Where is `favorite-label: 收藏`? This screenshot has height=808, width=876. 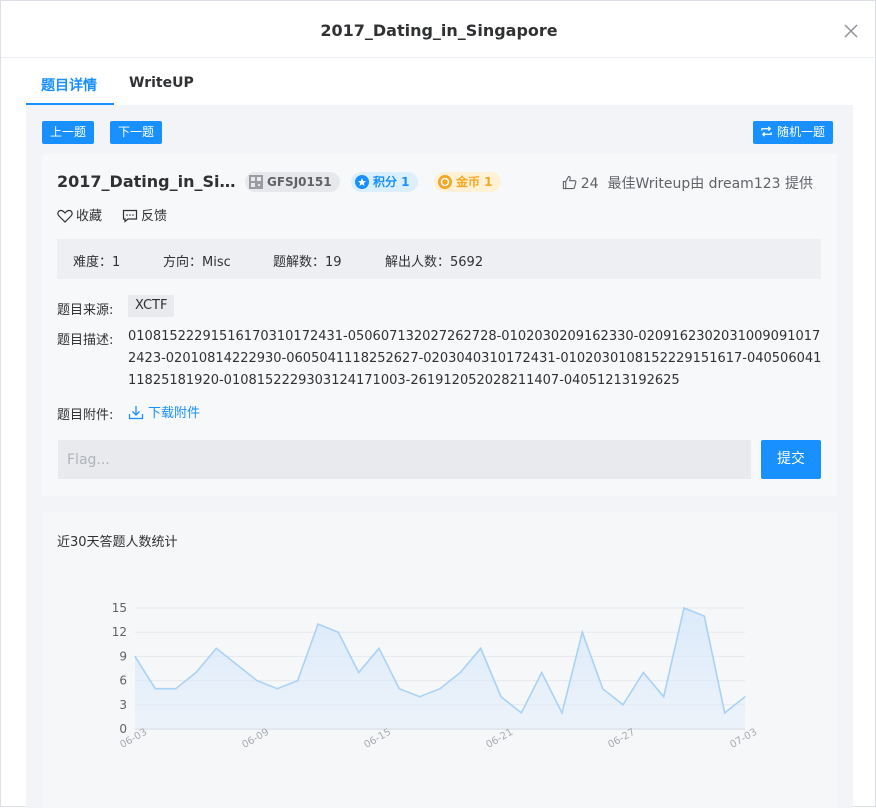
favorite-label: 收藏 is located at coordinates (89, 216).